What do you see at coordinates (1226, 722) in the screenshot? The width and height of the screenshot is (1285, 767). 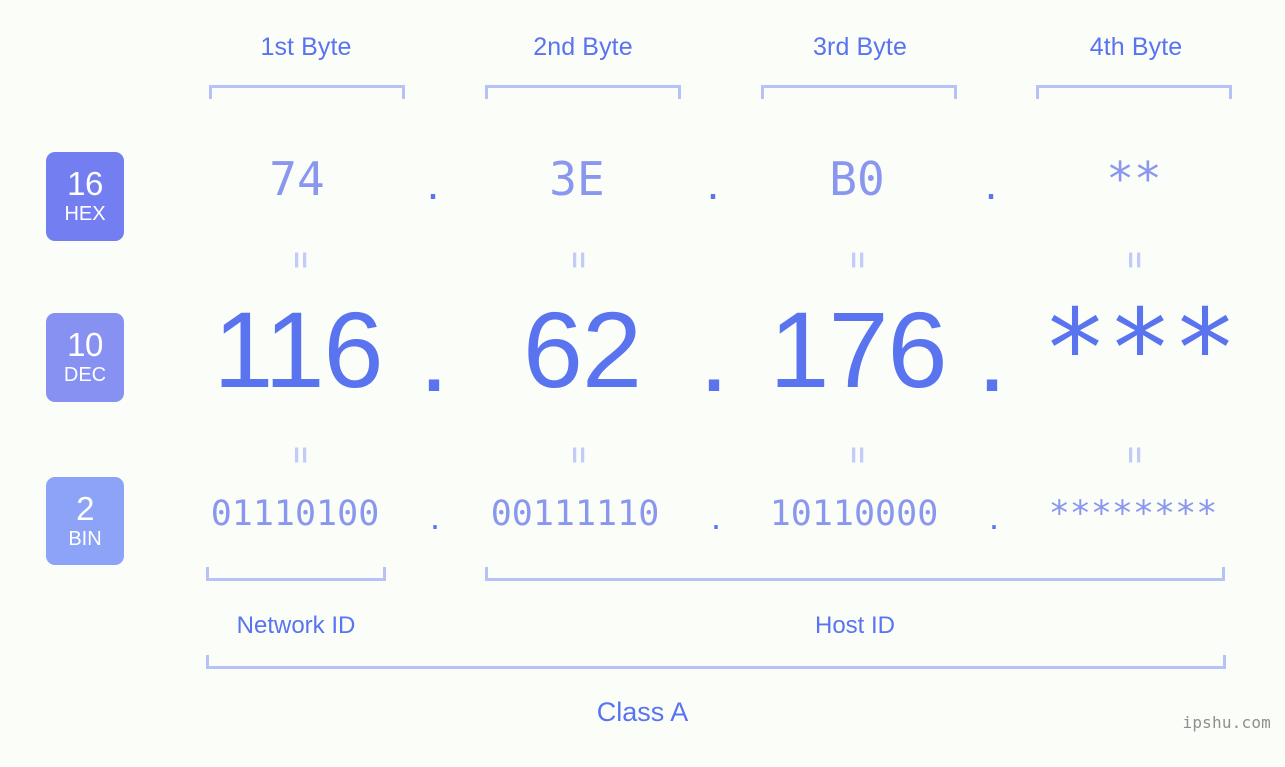 I see `site-watermark: ipshu.com` at bounding box center [1226, 722].